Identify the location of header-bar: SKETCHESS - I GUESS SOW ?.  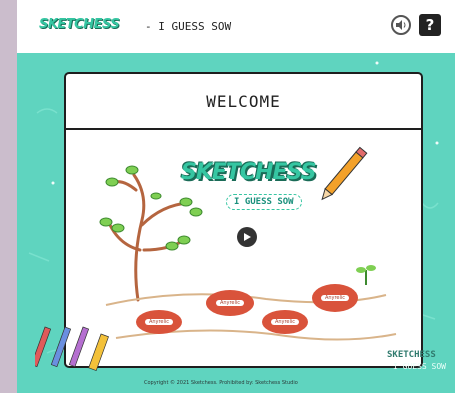
(236, 26).